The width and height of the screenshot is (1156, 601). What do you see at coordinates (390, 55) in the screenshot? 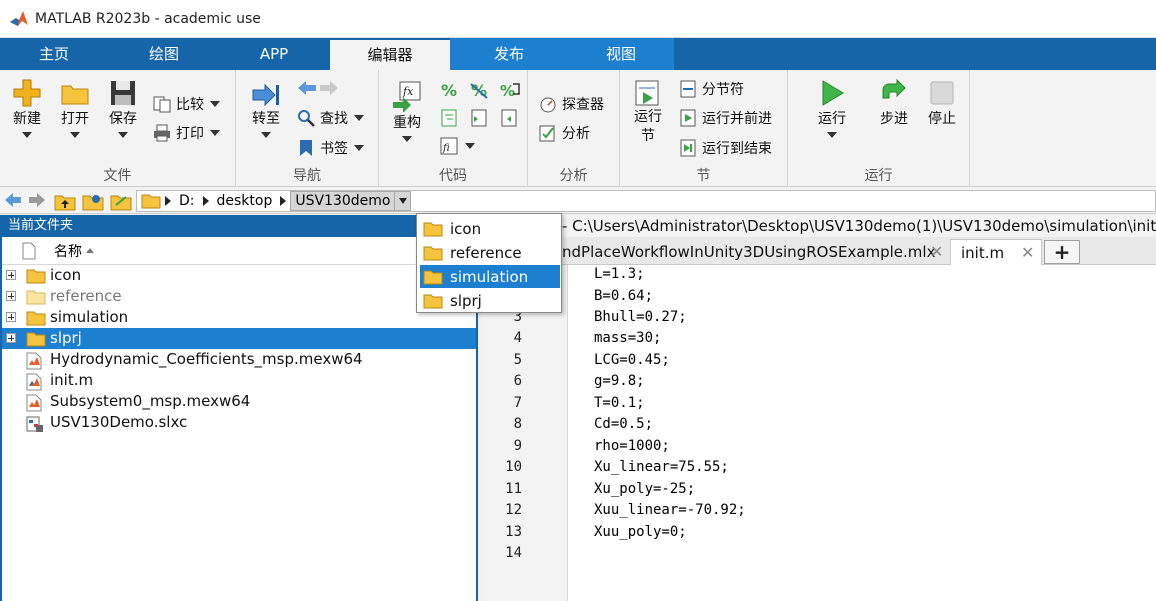
I see `tab-editor: 编辑器` at bounding box center [390, 55].